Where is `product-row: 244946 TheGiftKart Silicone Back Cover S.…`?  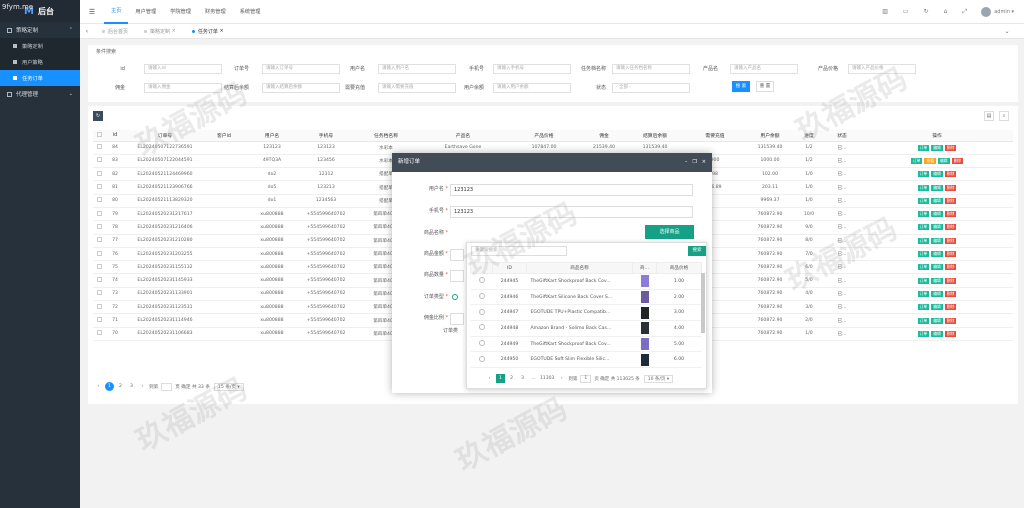
product-row: 244946 TheGiftKart Silicone Back Cover S.… is located at coordinates (586, 297).